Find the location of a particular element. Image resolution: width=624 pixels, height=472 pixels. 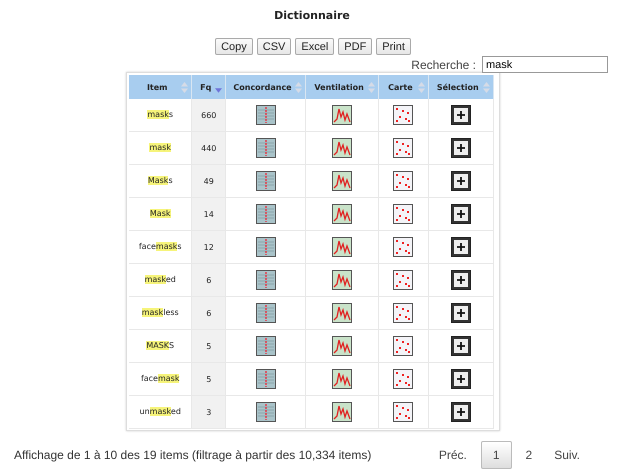

frequency-cell: 3 is located at coordinates (209, 412).